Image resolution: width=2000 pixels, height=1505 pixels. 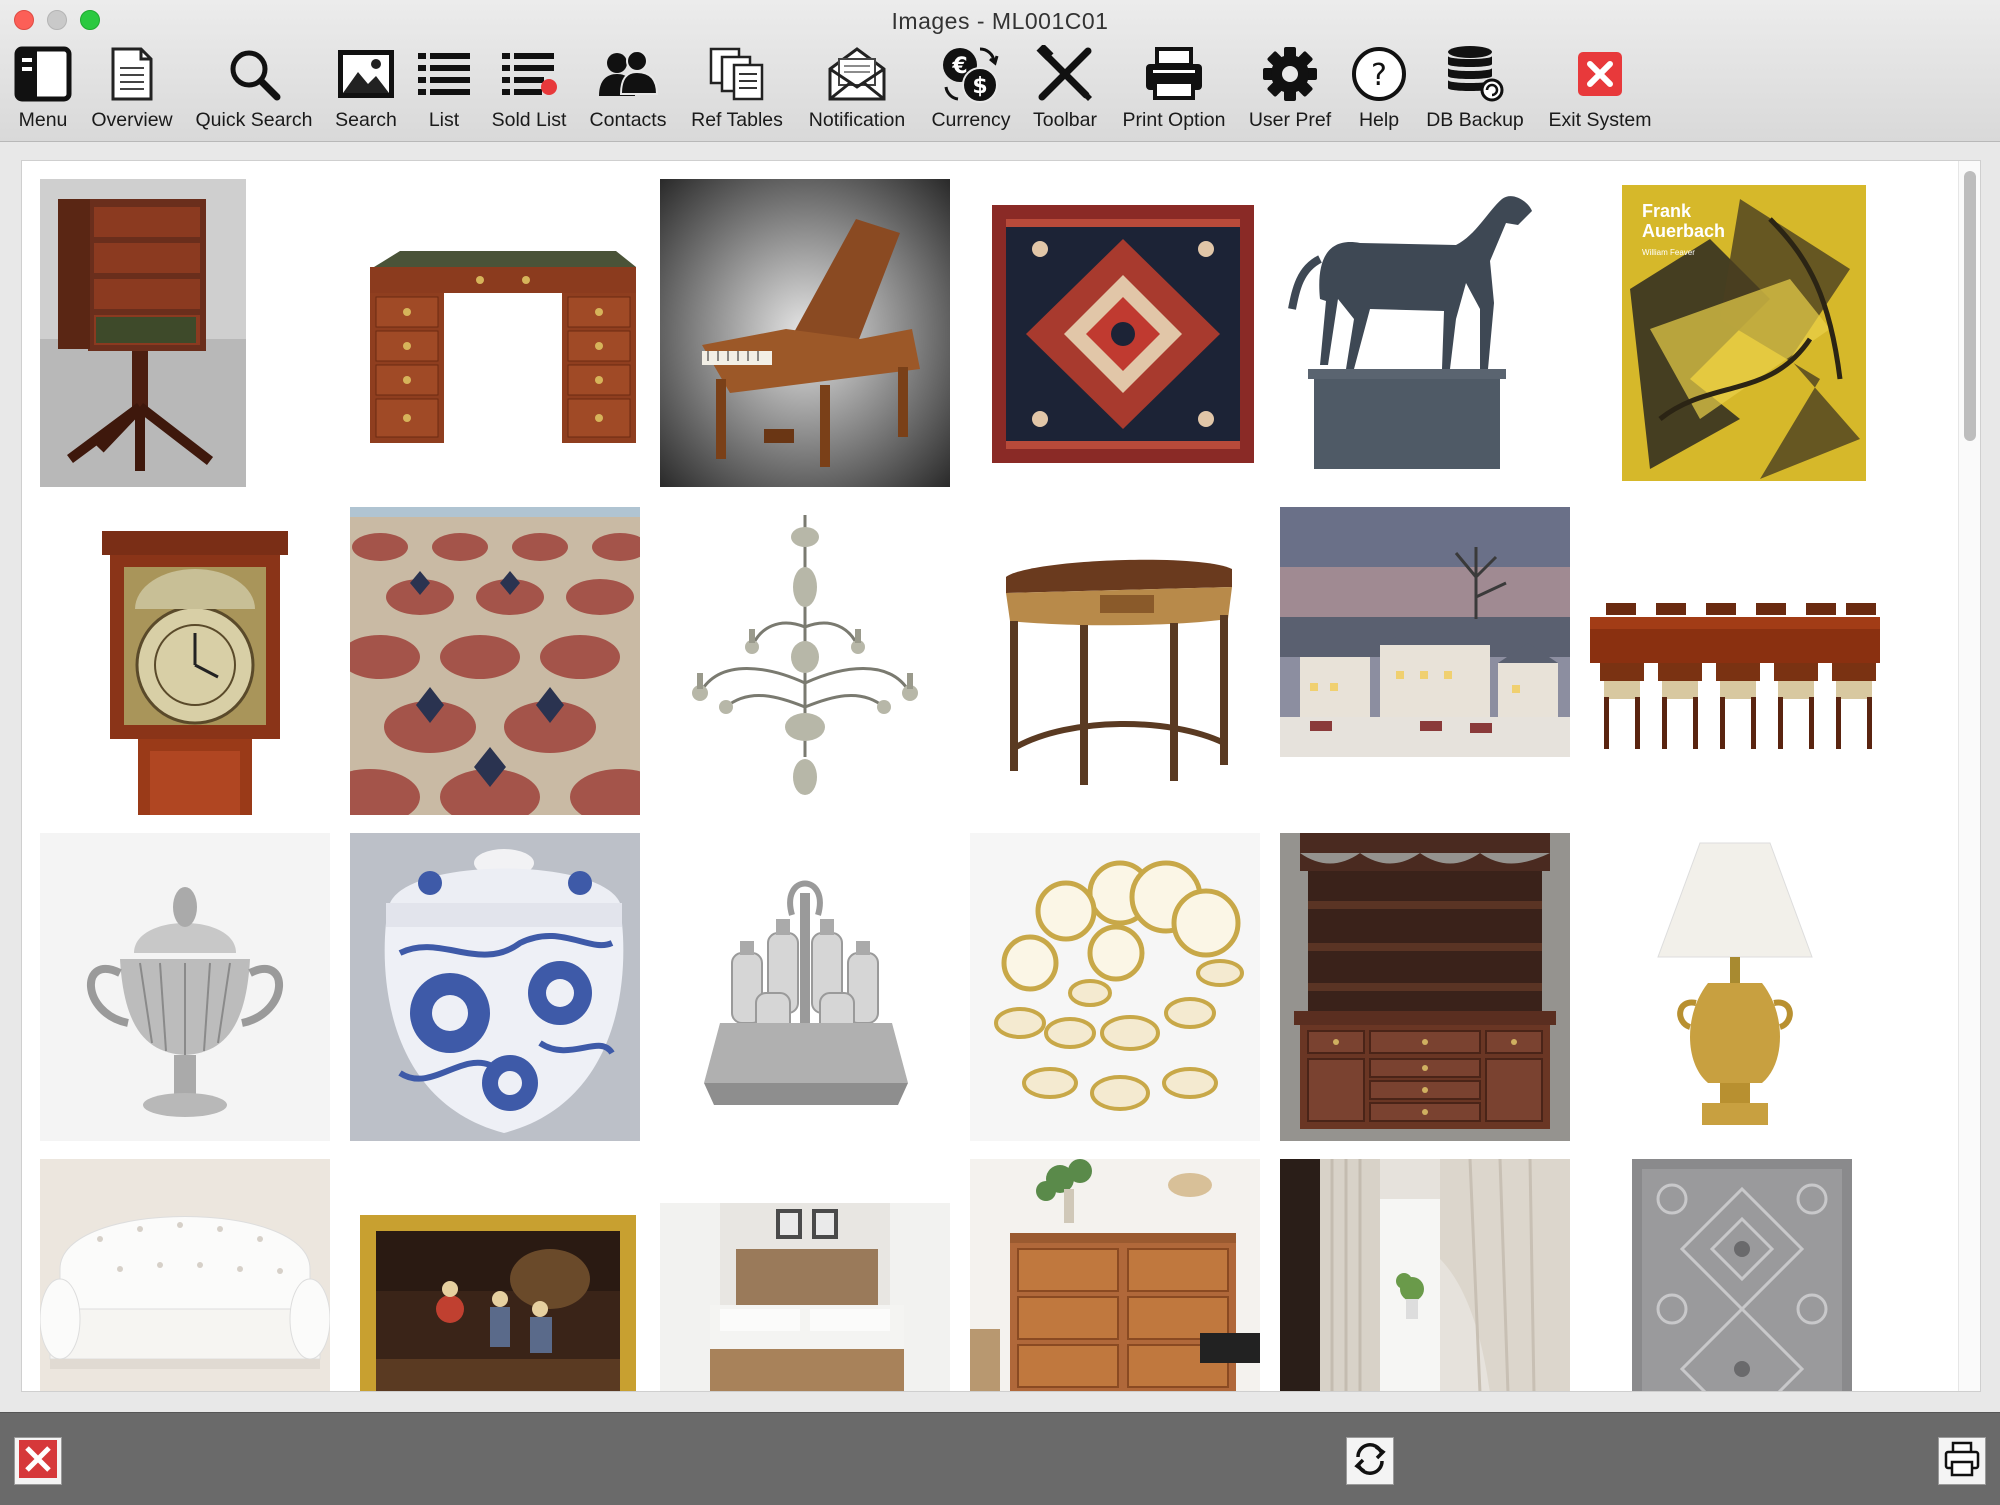 I want to click on toolbar-search-button: Search, so click(x=366, y=90).